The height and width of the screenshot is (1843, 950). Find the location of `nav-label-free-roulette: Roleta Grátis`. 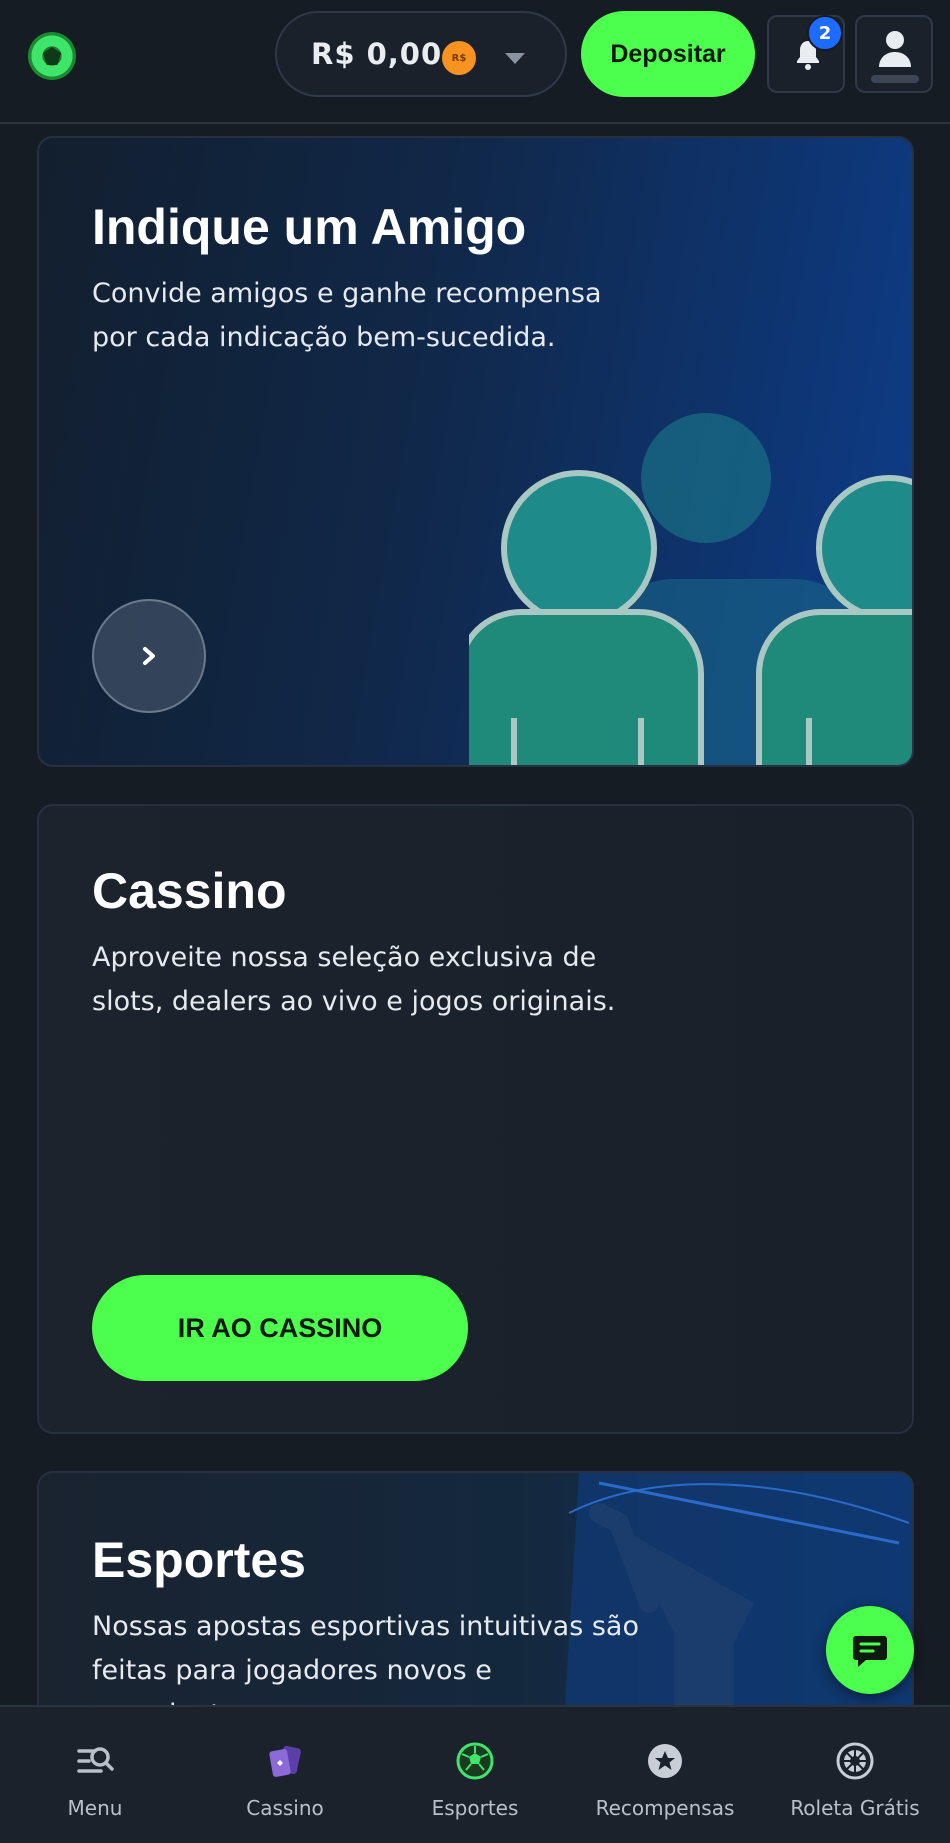

nav-label-free-roulette: Roleta Grátis is located at coordinates (855, 1808).